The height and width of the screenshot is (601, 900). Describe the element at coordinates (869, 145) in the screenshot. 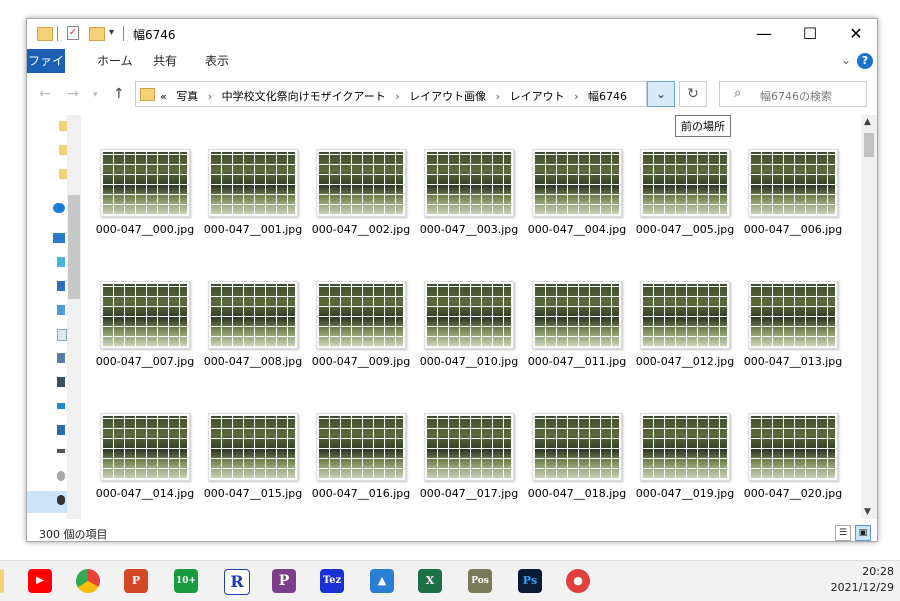

I see `scrollbar-thumb` at that location.